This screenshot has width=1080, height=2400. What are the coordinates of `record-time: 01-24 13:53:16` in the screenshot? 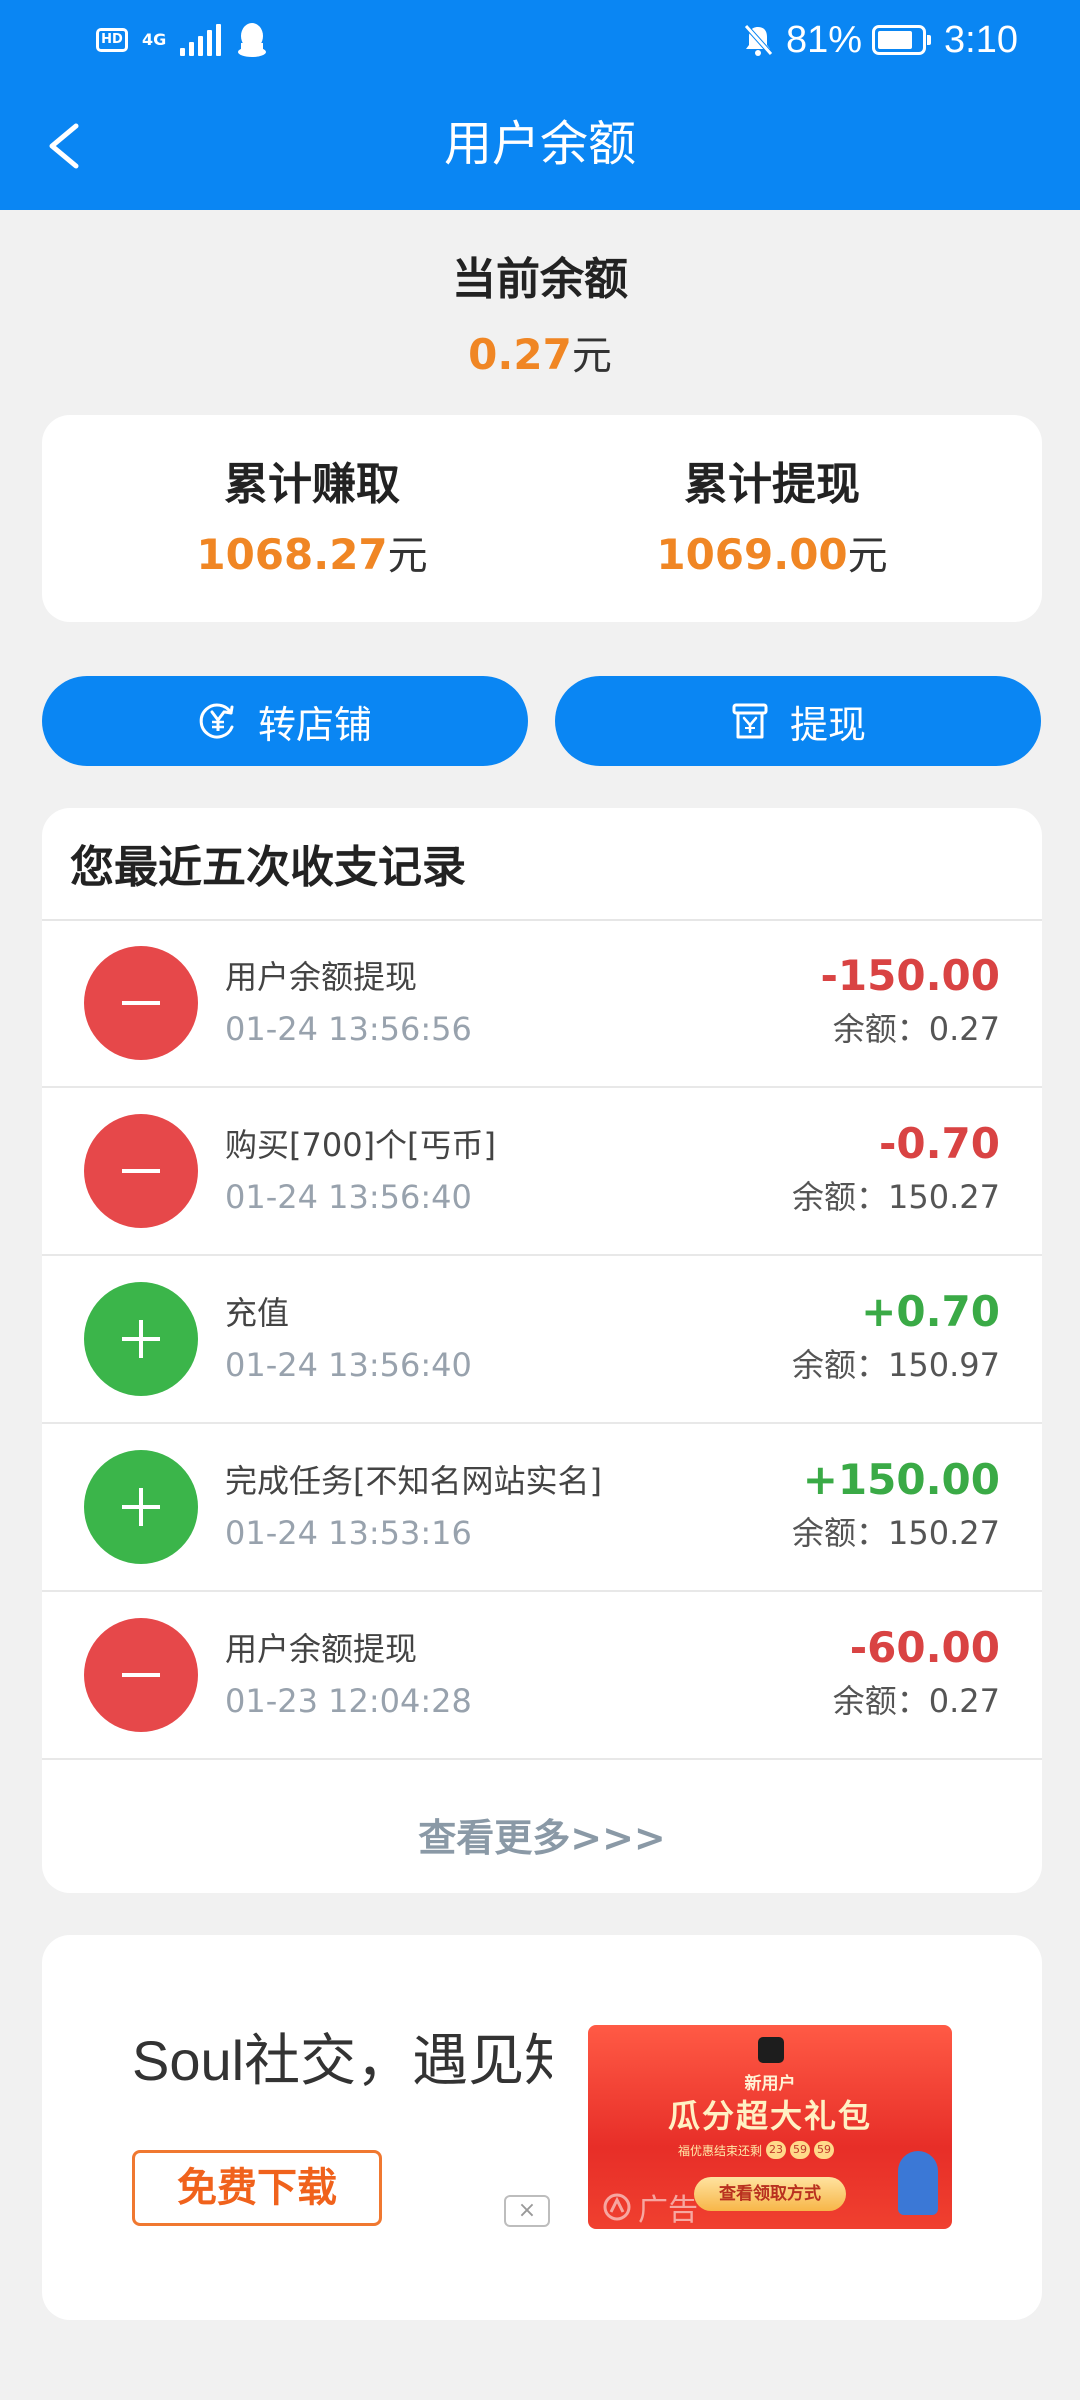 It's located at (348, 1533).